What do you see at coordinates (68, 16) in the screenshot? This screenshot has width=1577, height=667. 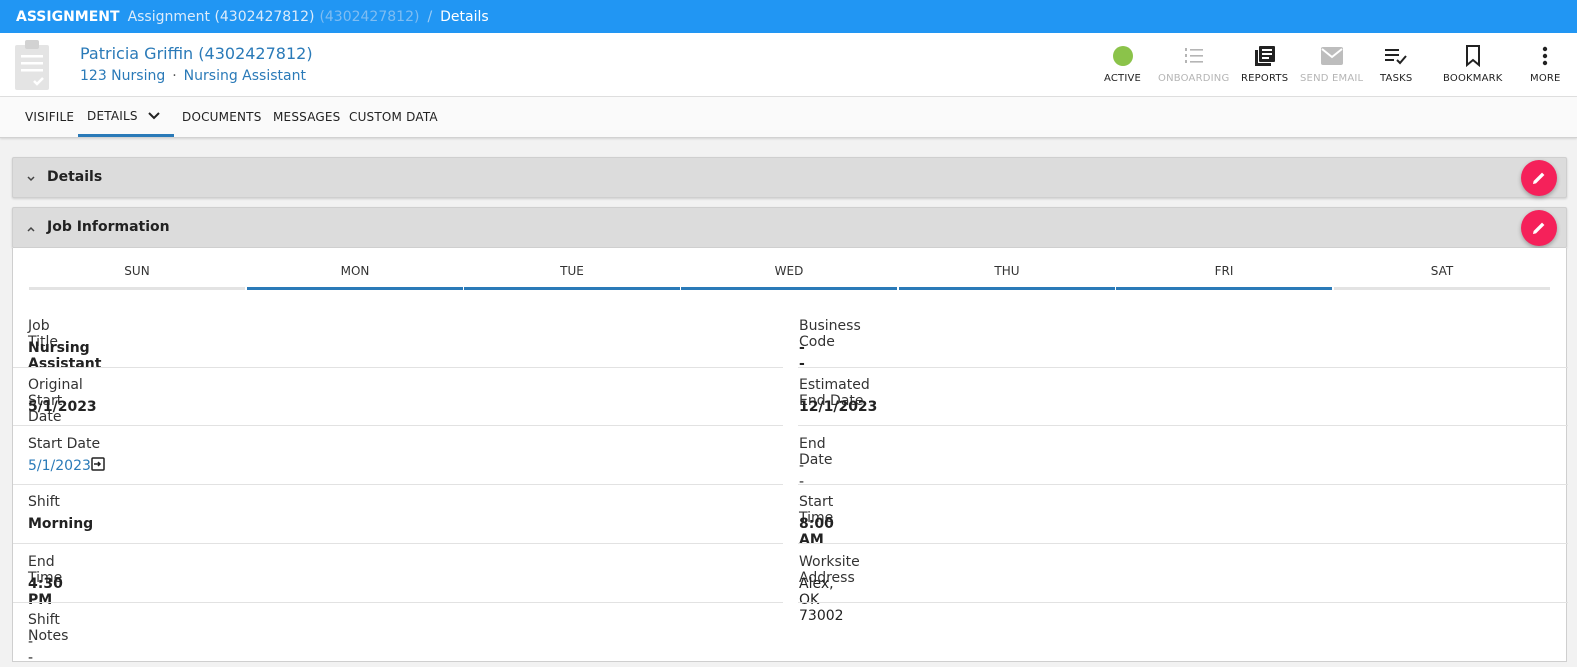 I see `breadcrumb-root: ASSIGNMENT` at bounding box center [68, 16].